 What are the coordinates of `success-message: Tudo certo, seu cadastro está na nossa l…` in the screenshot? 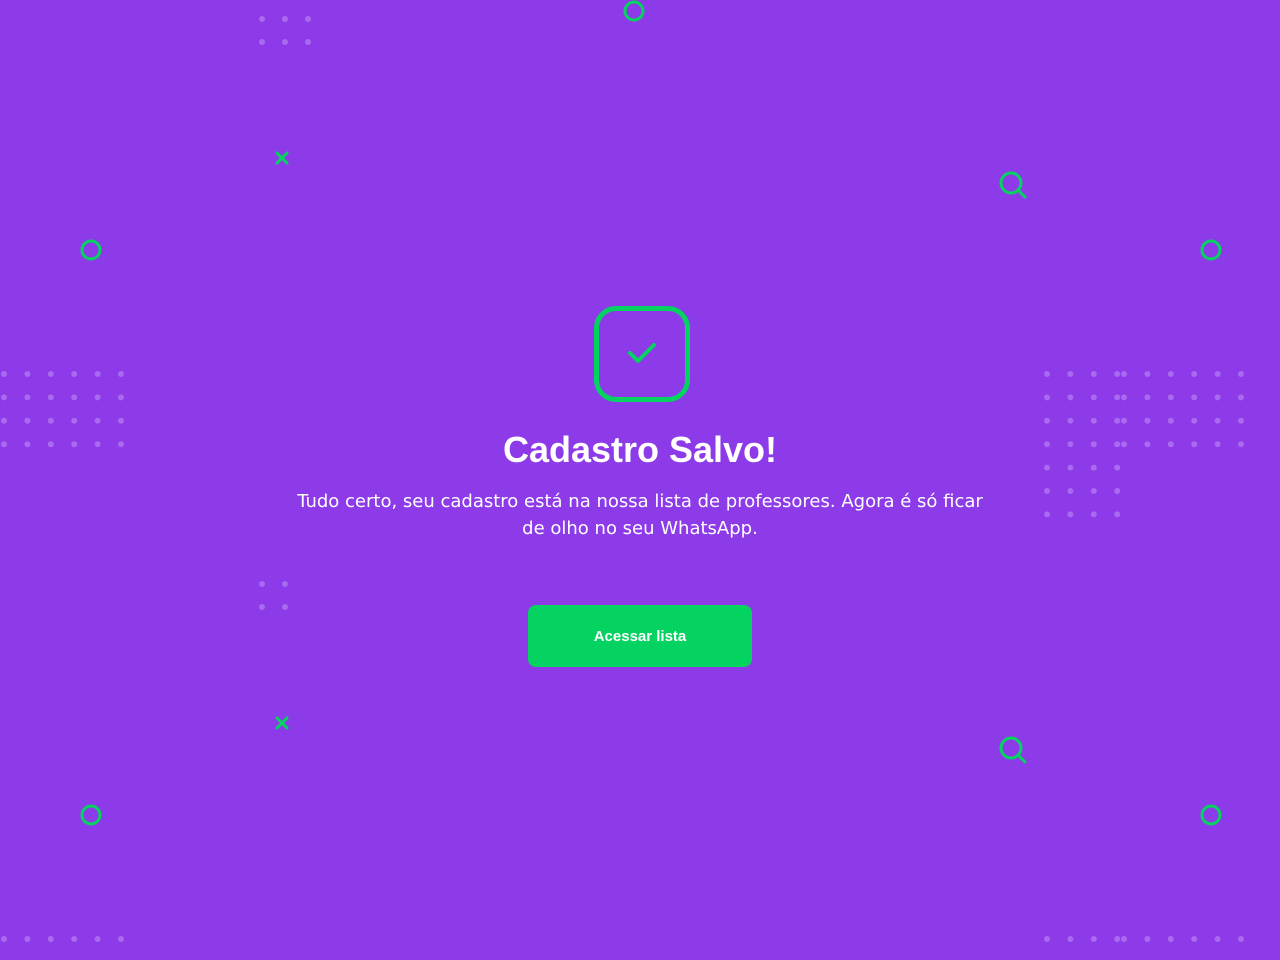 It's located at (640, 515).